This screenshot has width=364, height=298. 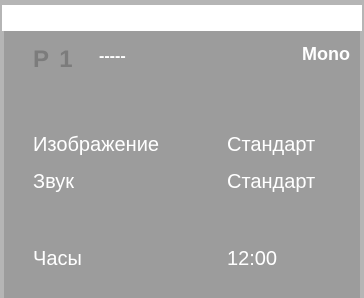 I want to click on picture-value: Стандарт, so click(x=271, y=145).